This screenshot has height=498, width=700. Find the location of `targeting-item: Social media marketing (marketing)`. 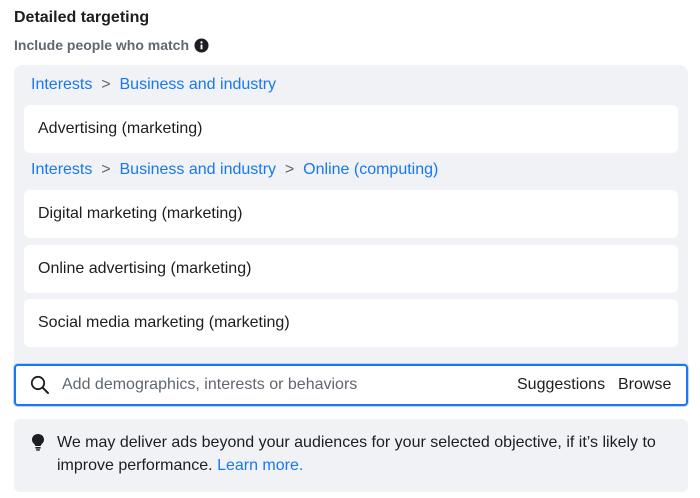

targeting-item: Social media marketing (marketing) is located at coordinates (351, 323).